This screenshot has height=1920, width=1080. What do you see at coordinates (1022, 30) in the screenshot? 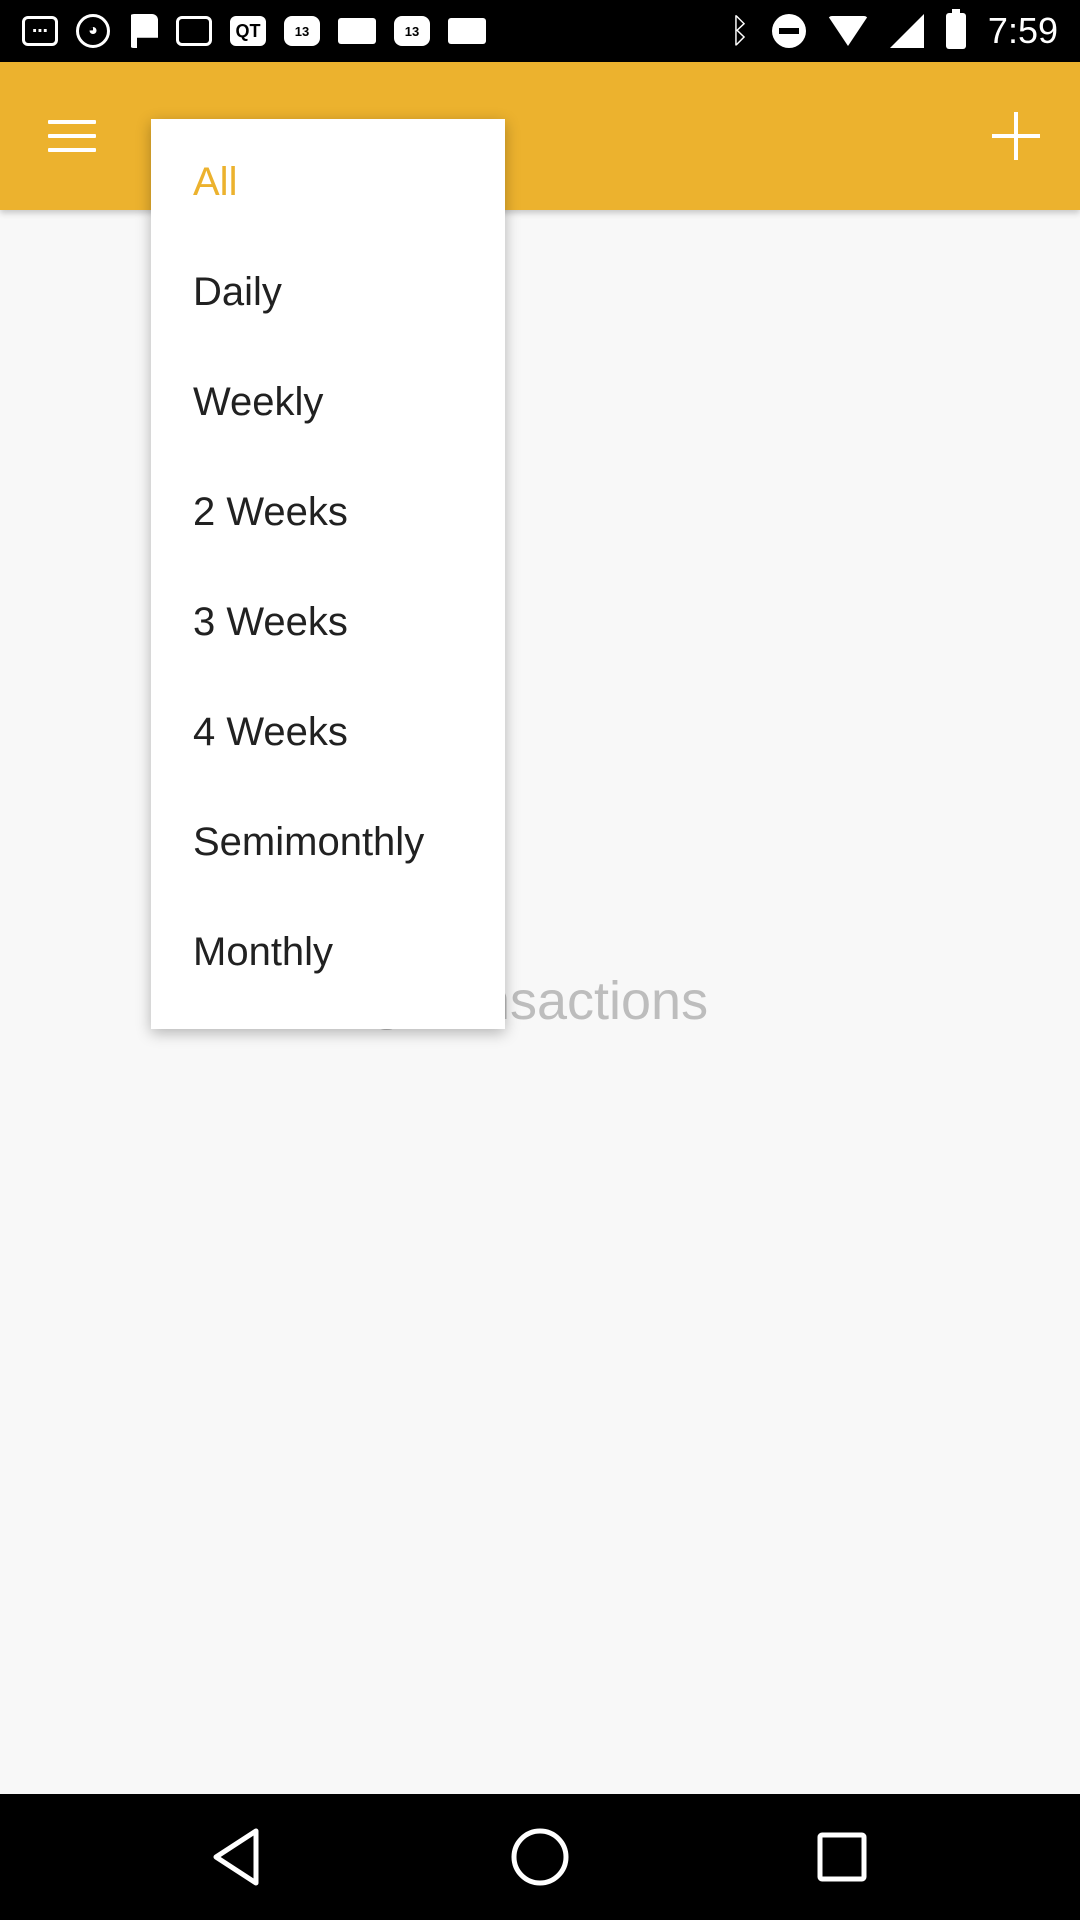
I see `status-time: 7:59` at bounding box center [1022, 30].